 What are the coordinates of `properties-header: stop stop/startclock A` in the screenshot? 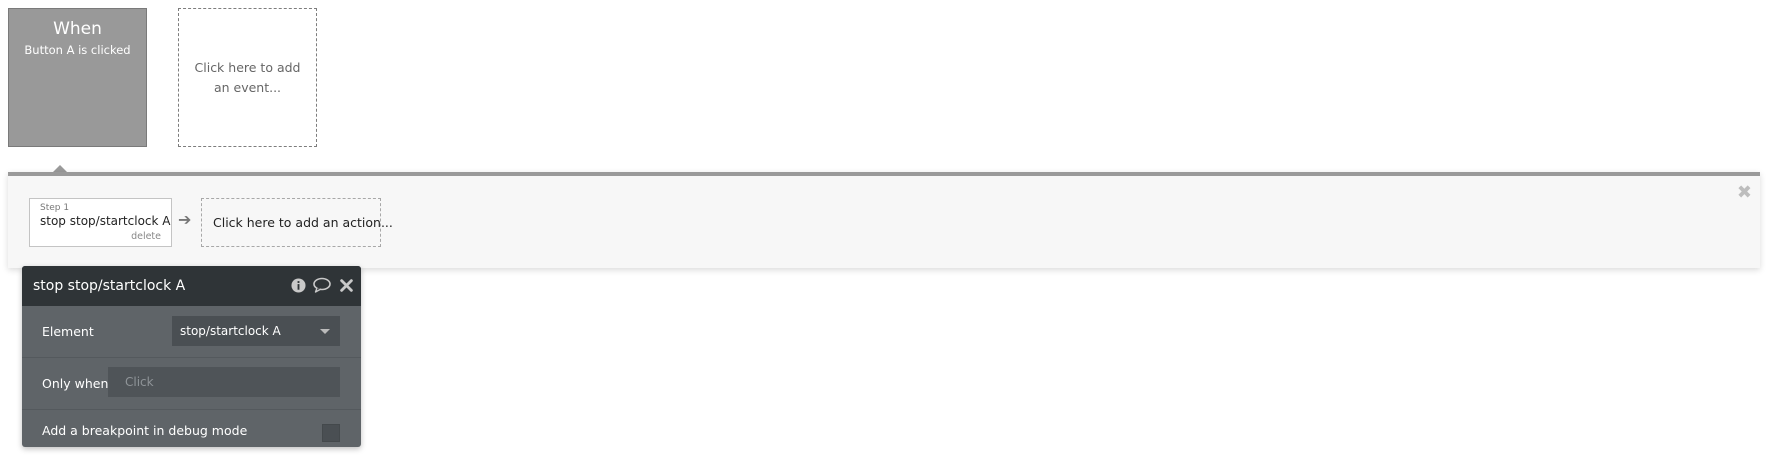 It's located at (191, 286).